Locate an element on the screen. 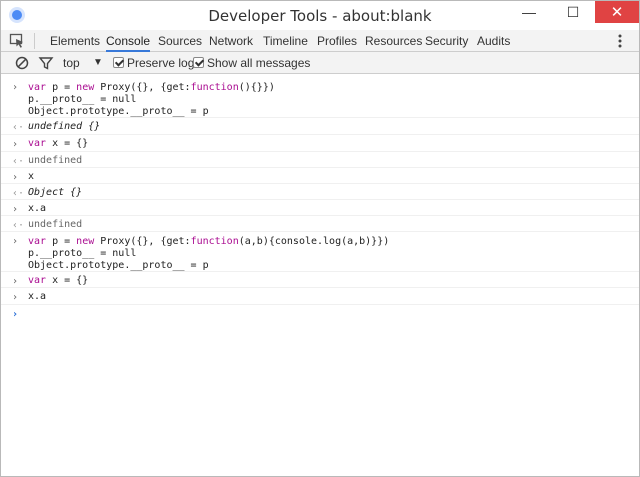 This screenshot has width=640, height=477. close-button: ✕ is located at coordinates (617, 12).